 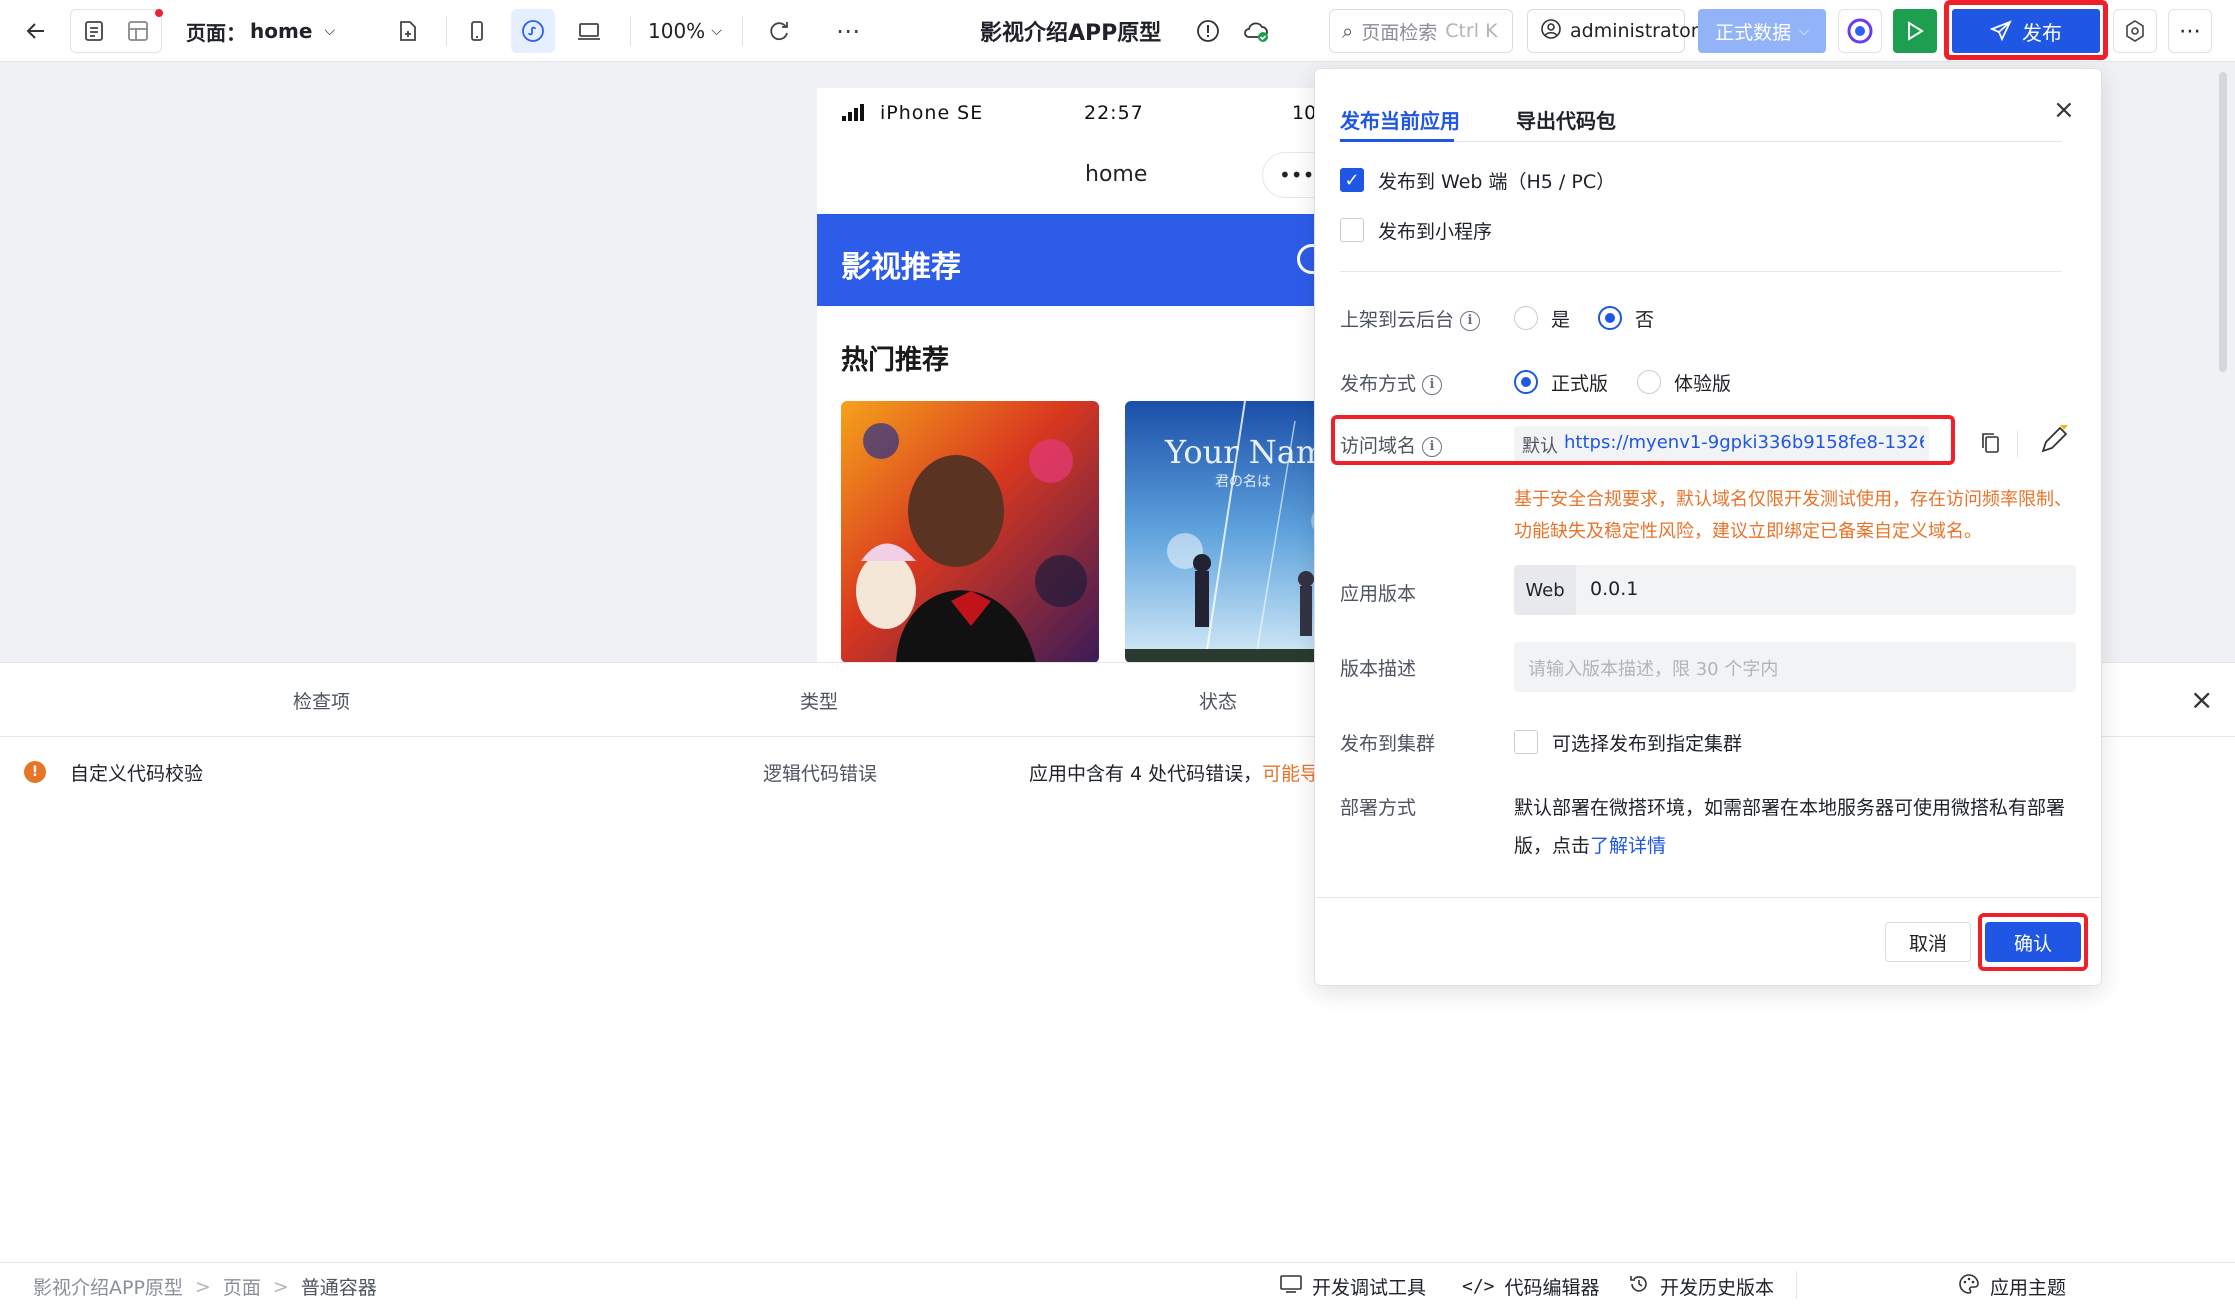 What do you see at coordinates (1860, 31) in the screenshot?
I see `ai-assistant-icon` at bounding box center [1860, 31].